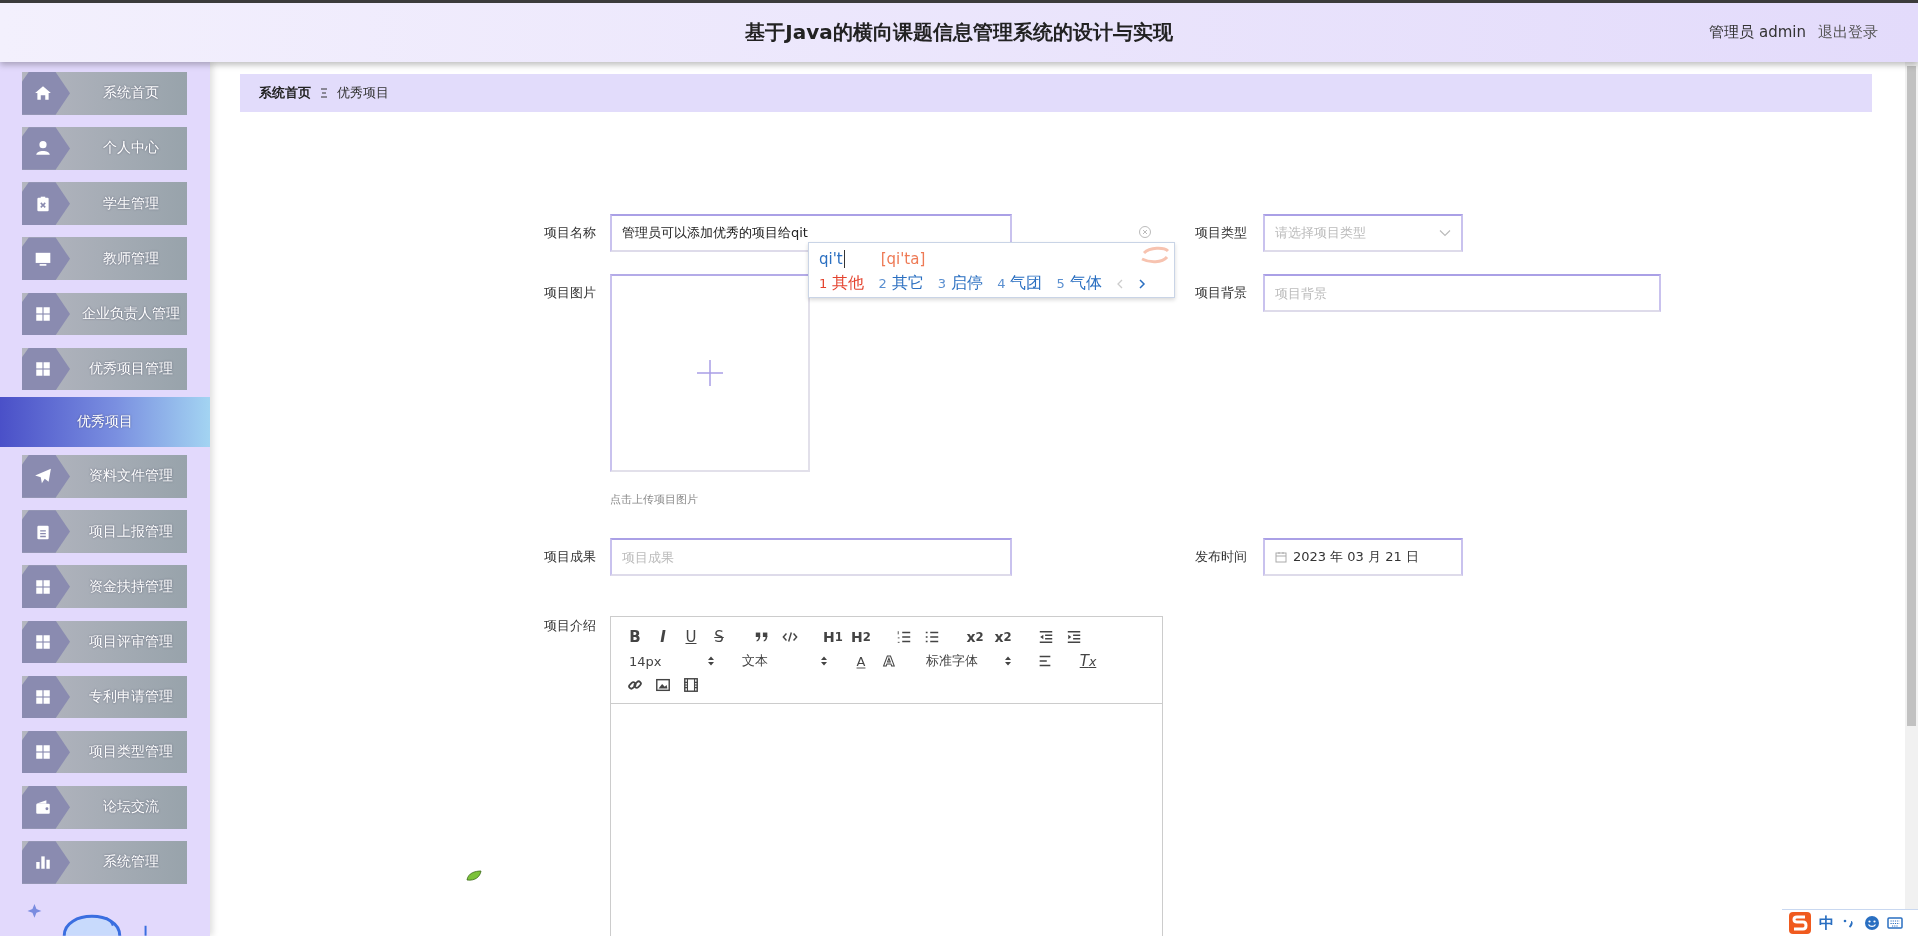 The image size is (1918, 936). What do you see at coordinates (1020, 283) in the screenshot?
I see `ime-candidate: 4 气团` at bounding box center [1020, 283].